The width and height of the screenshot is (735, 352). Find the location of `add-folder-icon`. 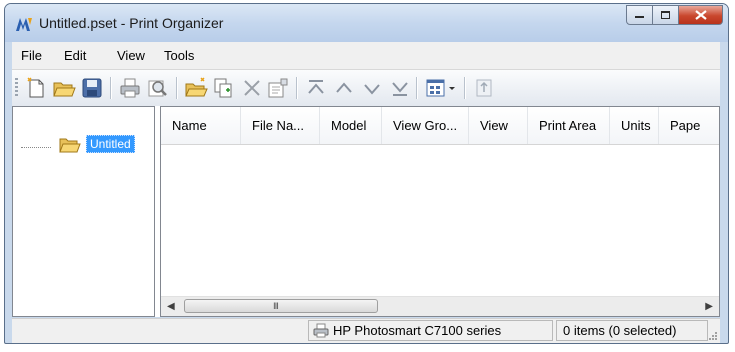

add-folder-icon is located at coordinates (196, 88).